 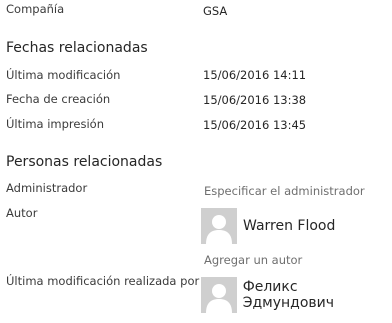 I want to click on specify-manager-link: Especificar el administrador, so click(x=284, y=191).